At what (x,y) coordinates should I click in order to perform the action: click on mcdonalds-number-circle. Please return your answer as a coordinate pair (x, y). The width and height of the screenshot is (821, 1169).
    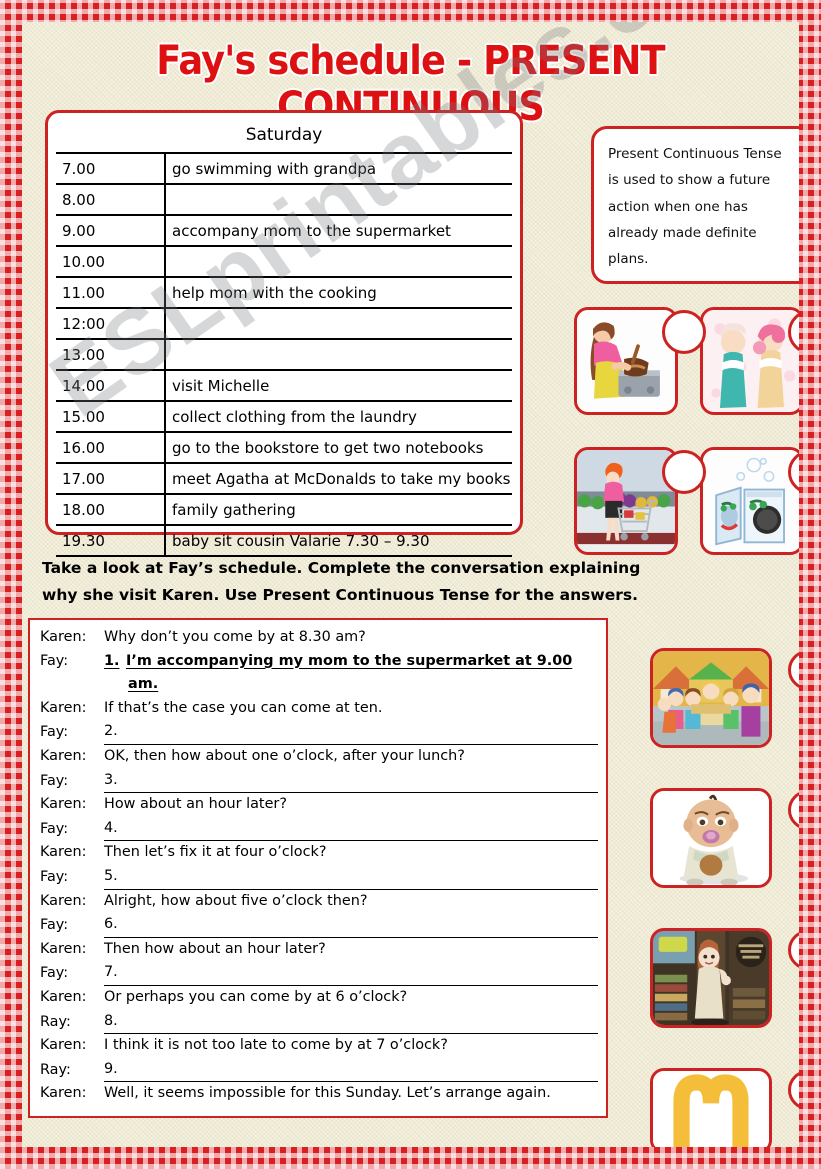
    Looking at the image, I should click on (793, 1090).